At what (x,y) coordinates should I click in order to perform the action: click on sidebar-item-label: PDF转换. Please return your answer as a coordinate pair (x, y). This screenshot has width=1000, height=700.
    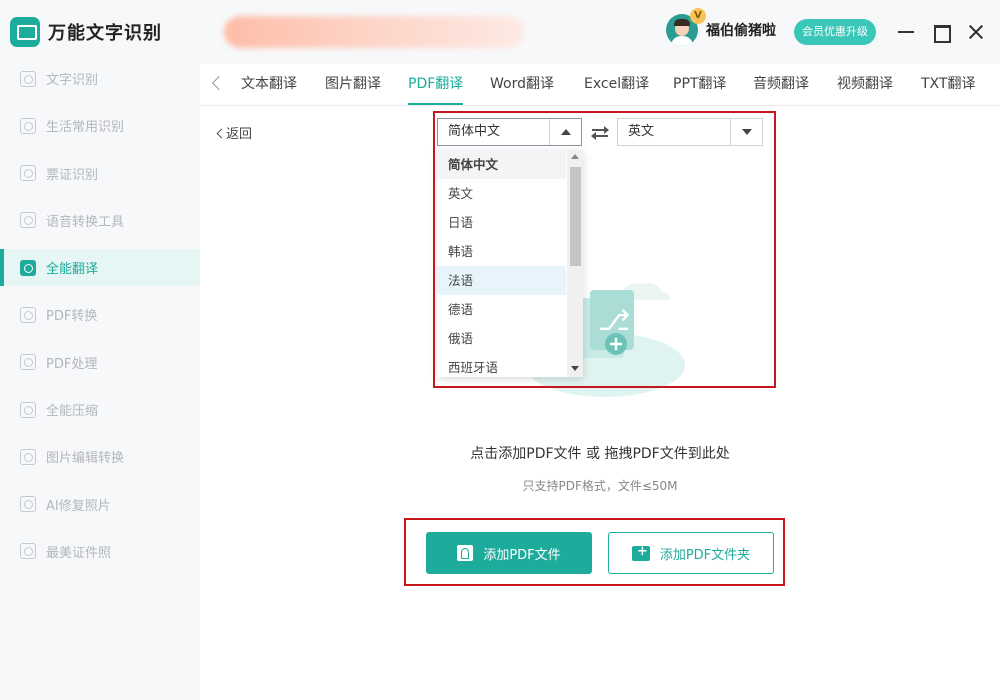
    Looking at the image, I should click on (72, 317).